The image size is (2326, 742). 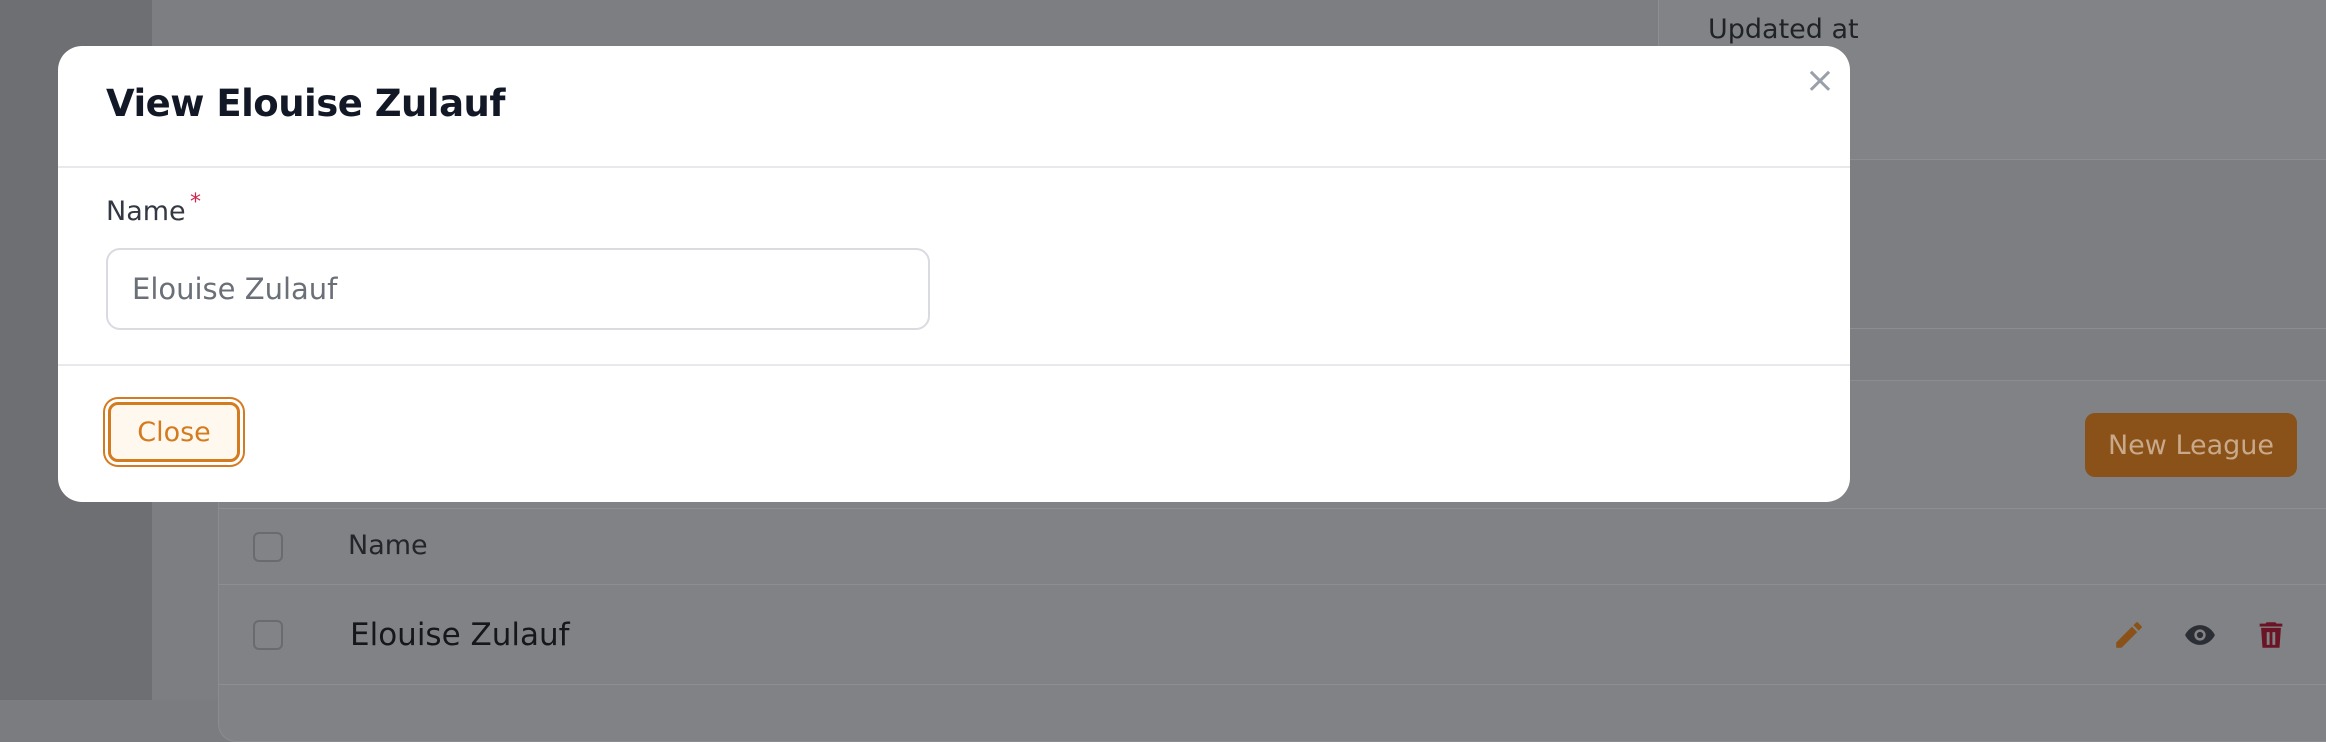 What do you see at coordinates (2271, 635) in the screenshot?
I see `trash-icon` at bounding box center [2271, 635].